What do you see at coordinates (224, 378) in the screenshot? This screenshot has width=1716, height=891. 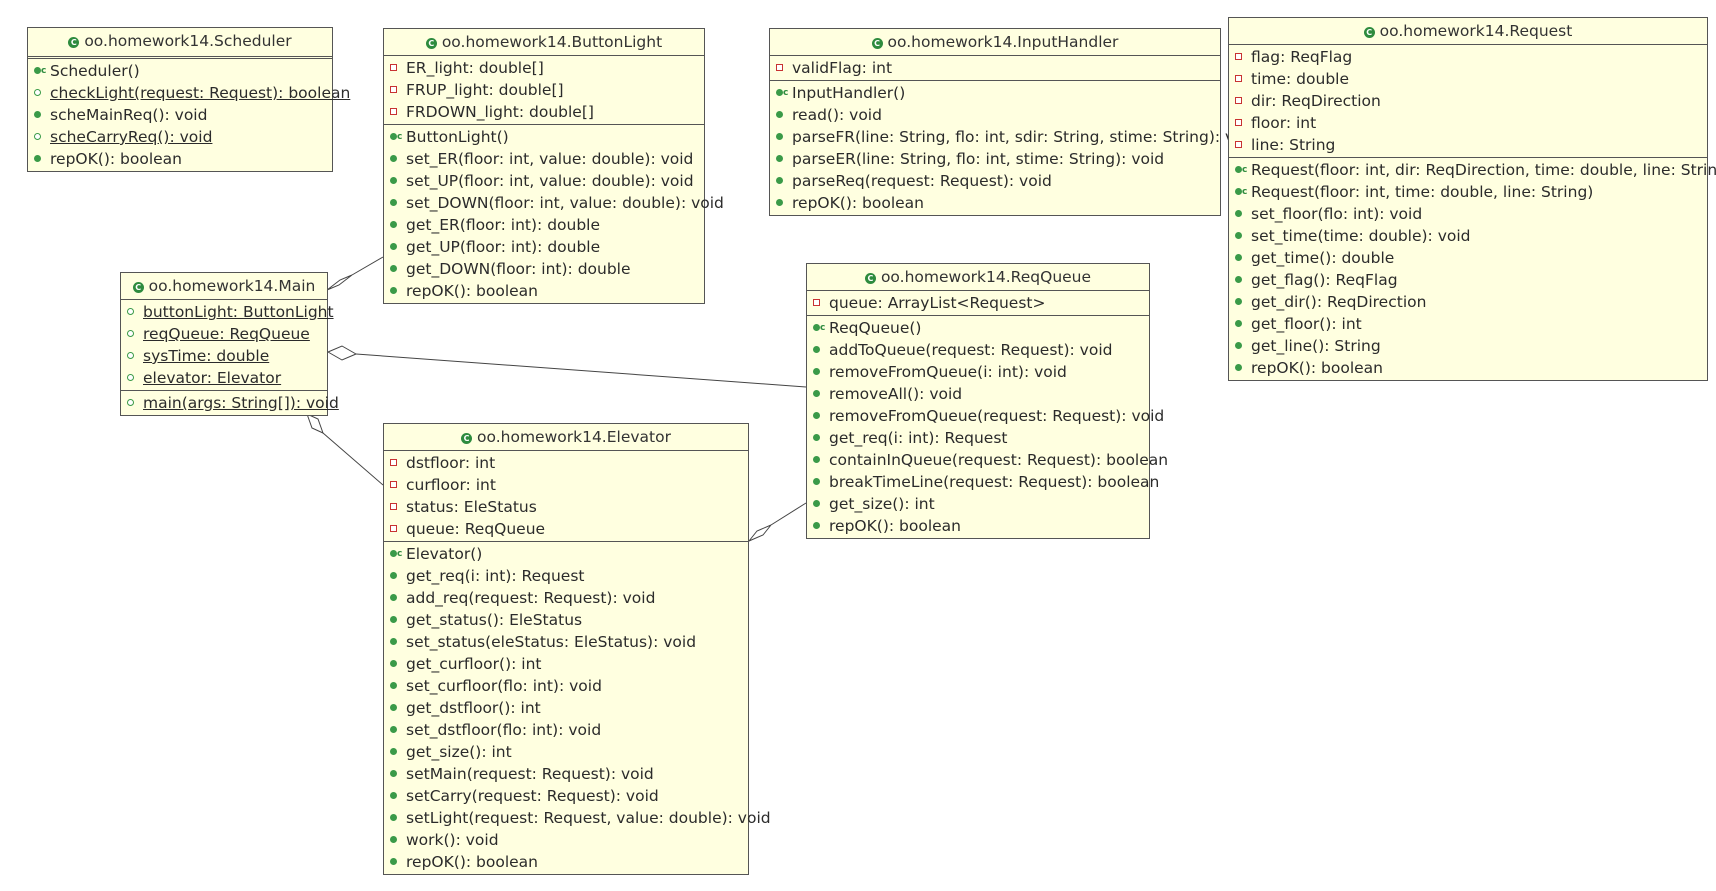 I see `attribute: elevator: Elevator` at bounding box center [224, 378].